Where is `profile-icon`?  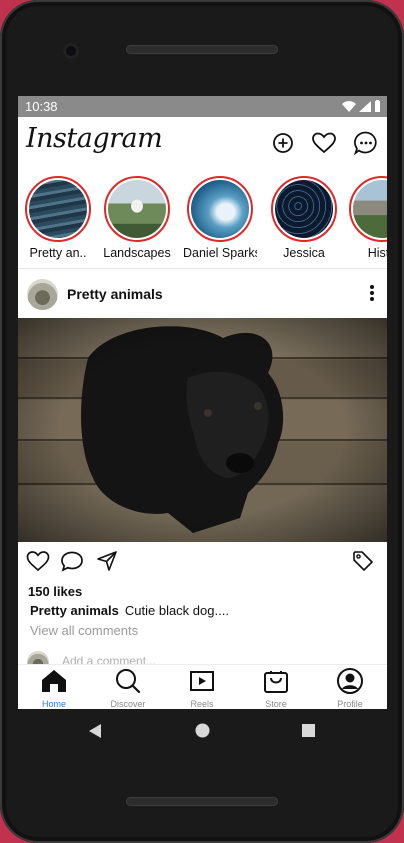 profile-icon is located at coordinates (350, 681).